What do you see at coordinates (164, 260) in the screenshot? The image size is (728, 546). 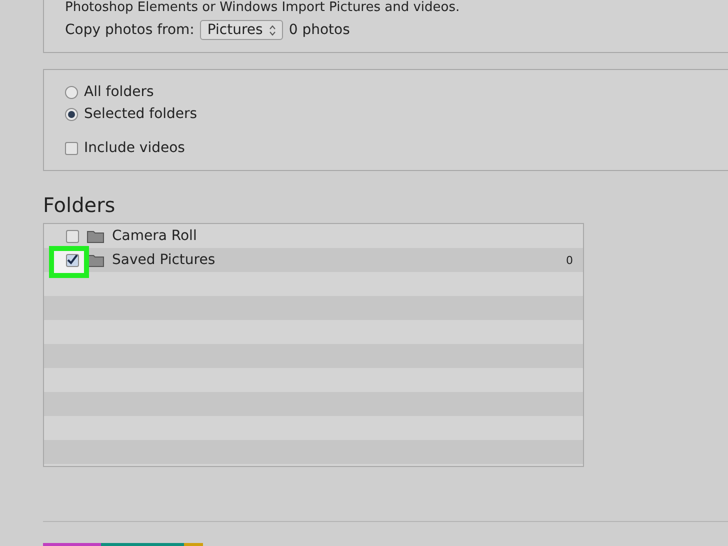 I see `folder-name: Saved Pictures` at bounding box center [164, 260].